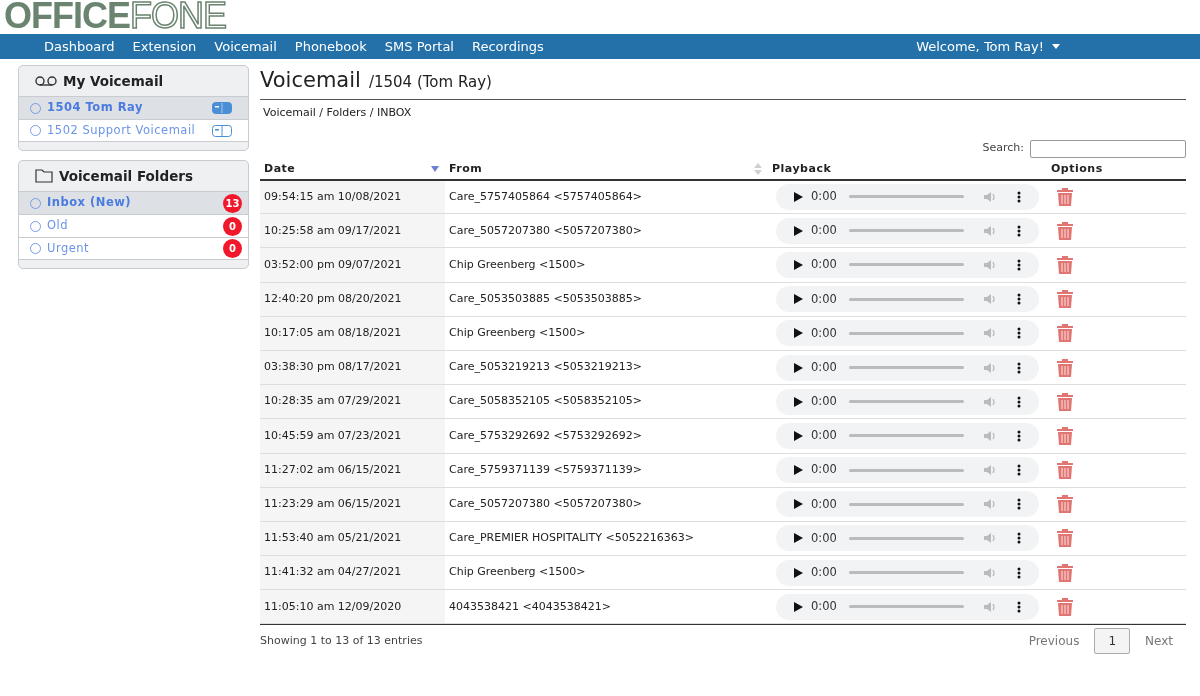  What do you see at coordinates (133, 225) in the screenshot?
I see `sidebar-item: Old 0` at bounding box center [133, 225].